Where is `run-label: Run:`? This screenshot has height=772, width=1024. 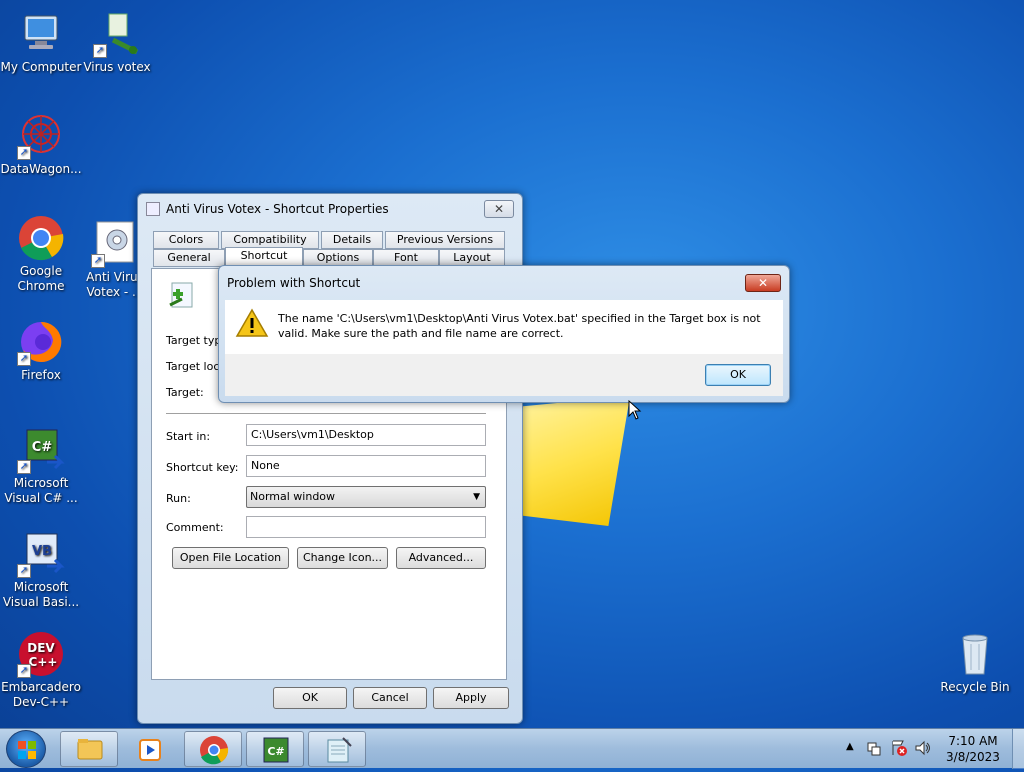
run-label: Run: is located at coordinates (178, 498).